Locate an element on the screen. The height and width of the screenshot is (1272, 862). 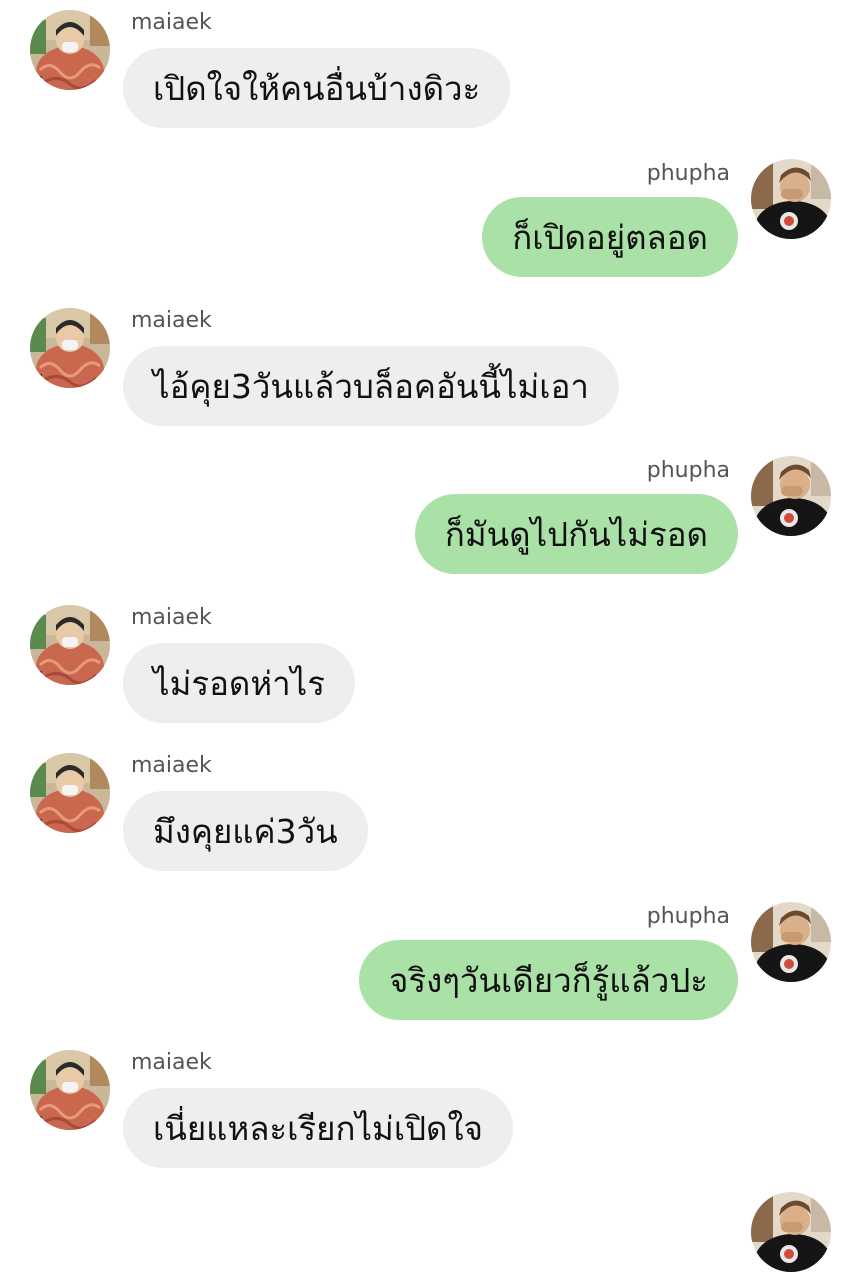
message-text: มึงคุยแค่3วัน is located at coordinates (245, 831).